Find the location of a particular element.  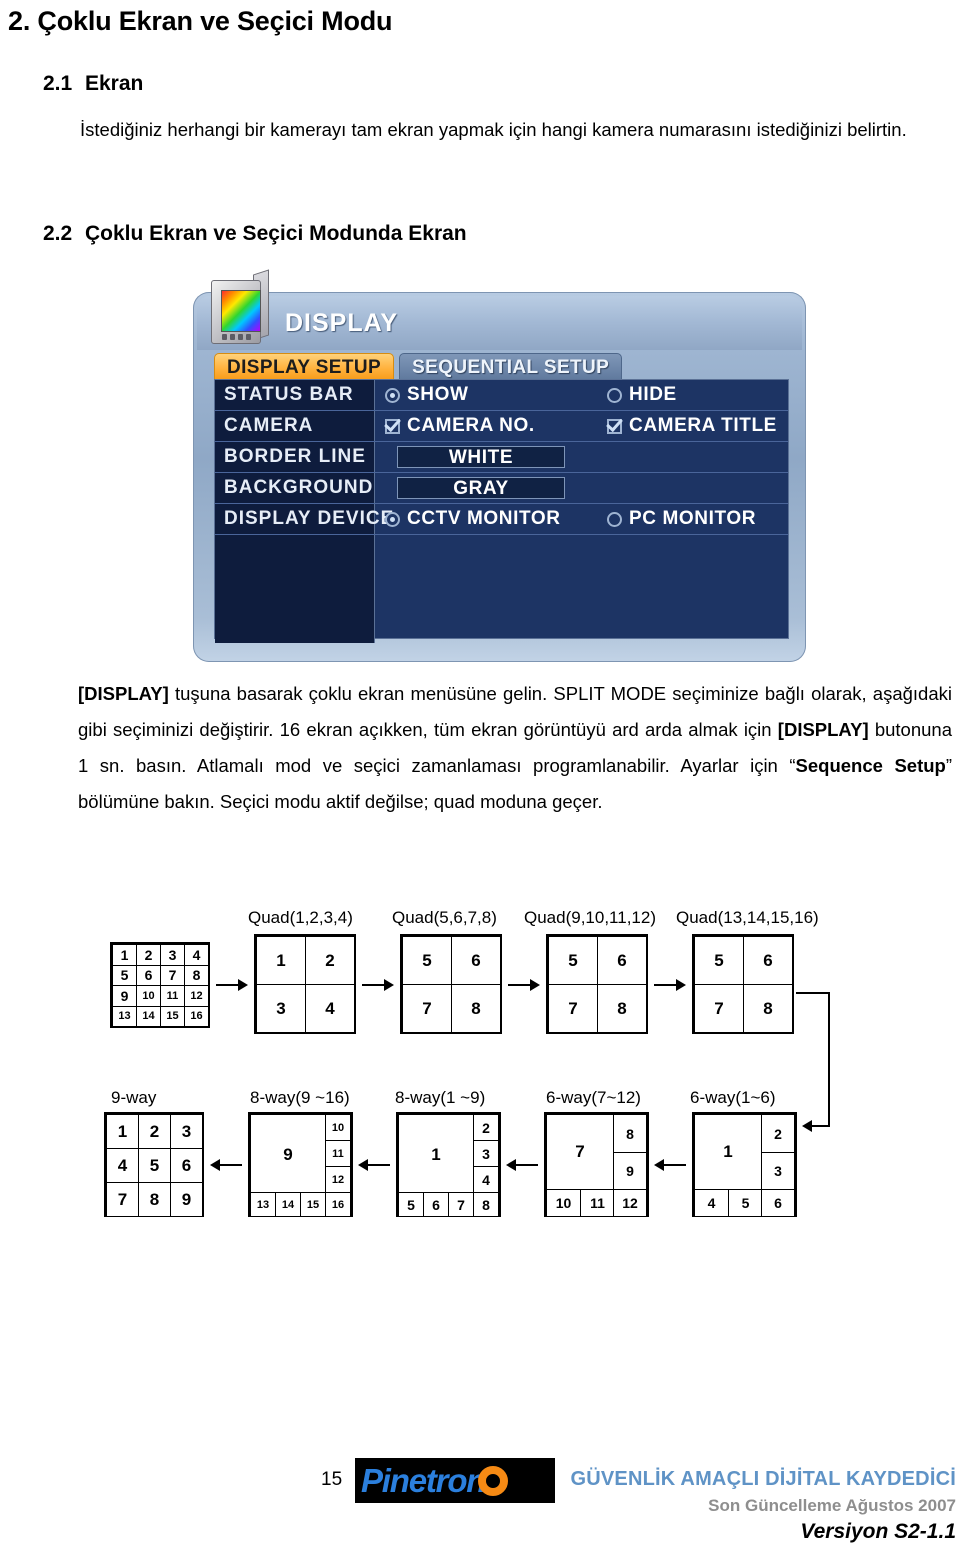

monitor-icon is located at coordinates (239, 309).